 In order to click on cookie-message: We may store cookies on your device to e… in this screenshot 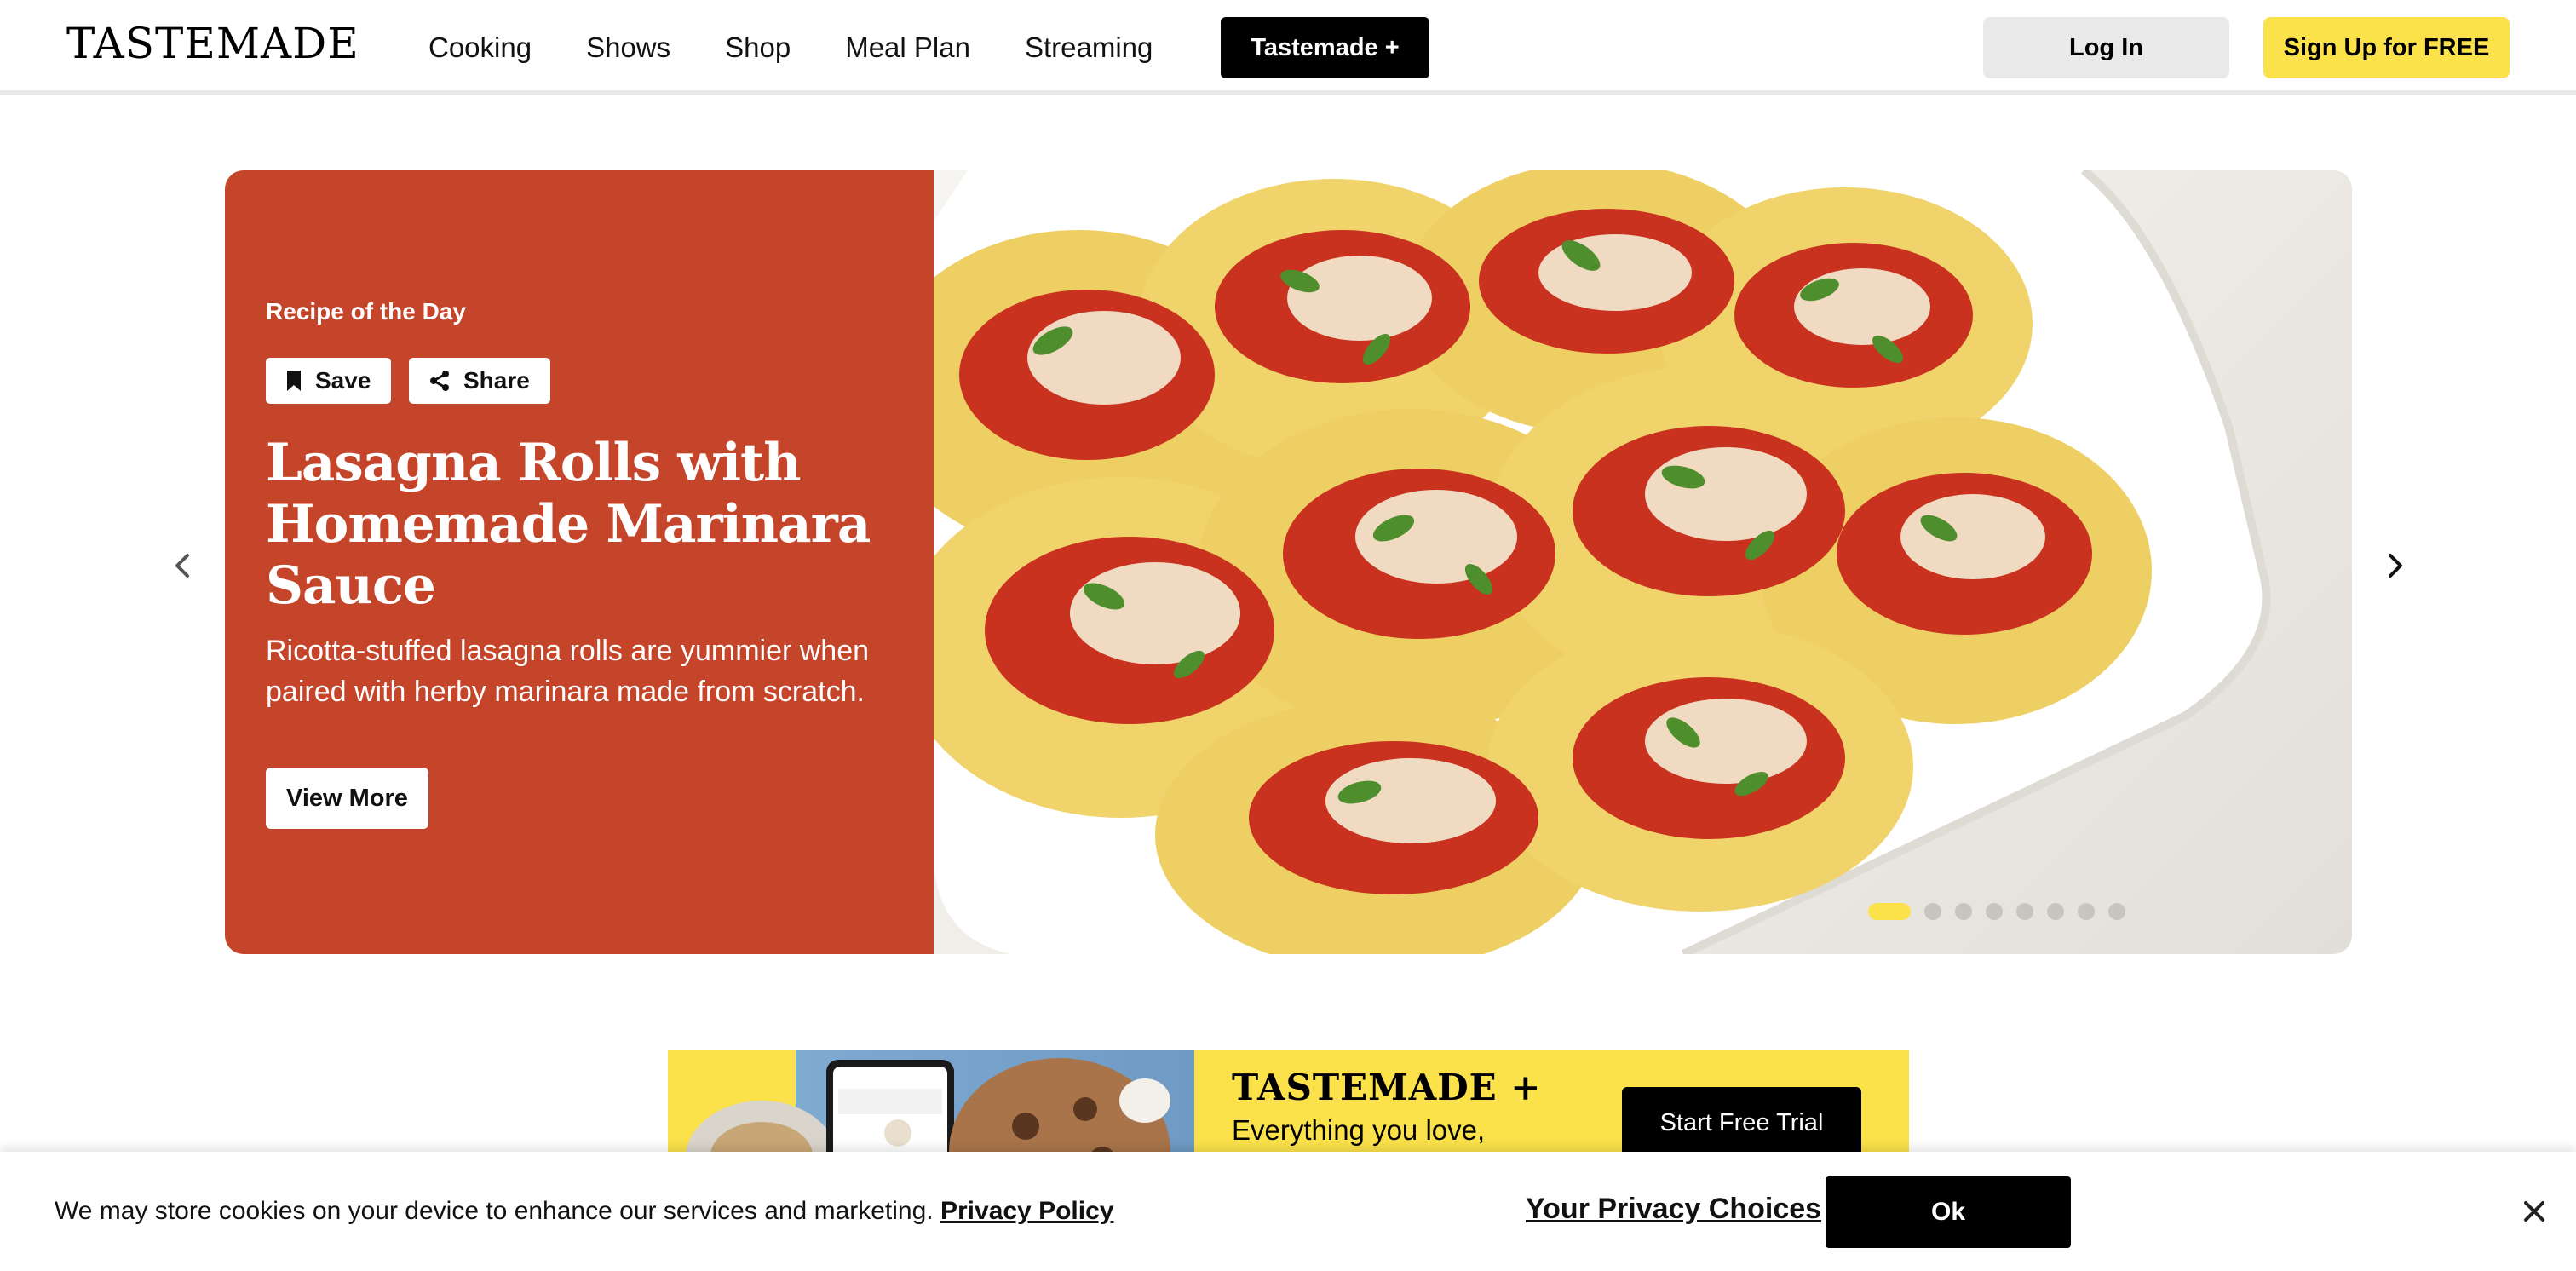, I will do `click(584, 1211)`.